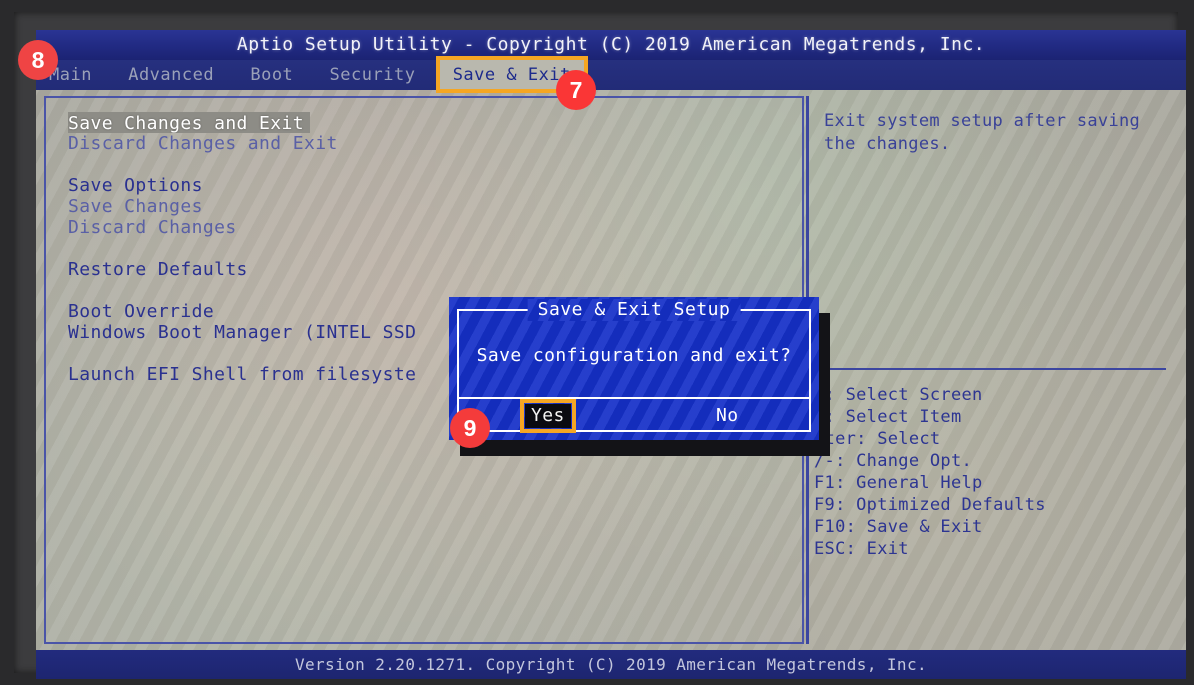 The width and height of the screenshot is (1194, 685). Describe the element at coordinates (727, 416) in the screenshot. I see `dialog-no-button: No` at that location.